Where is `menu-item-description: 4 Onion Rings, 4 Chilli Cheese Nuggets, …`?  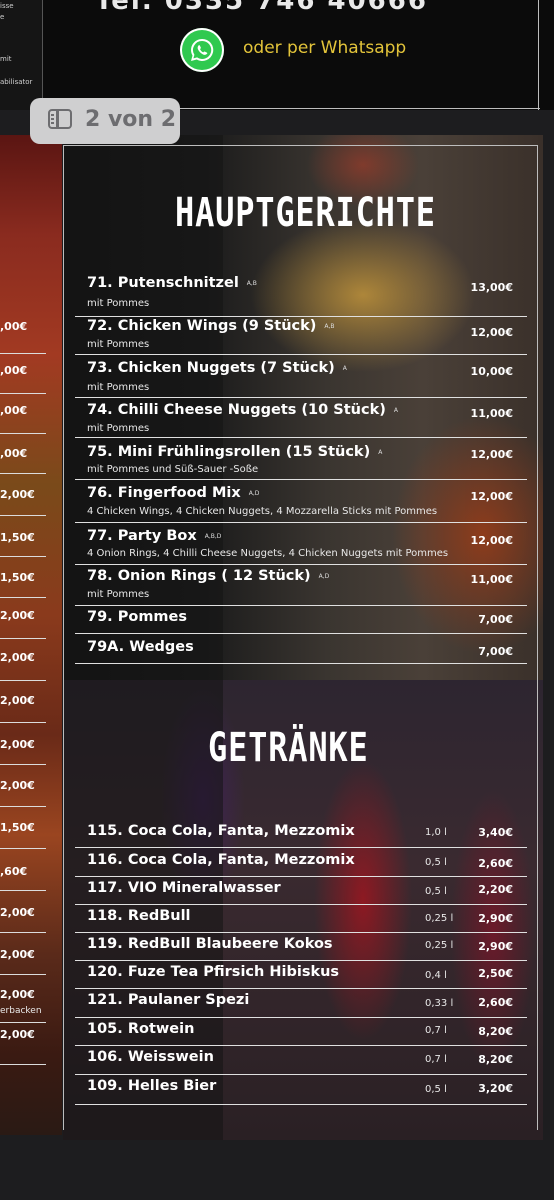
menu-item-description: 4 Onion Rings, 4 Chilli Cheese Nuggets, … is located at coordinates (268, 553).